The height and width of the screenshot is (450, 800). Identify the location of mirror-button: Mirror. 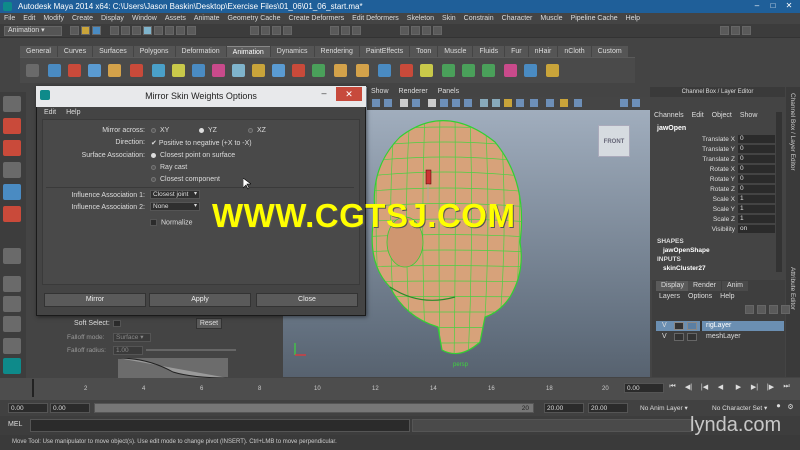
(95, 300).